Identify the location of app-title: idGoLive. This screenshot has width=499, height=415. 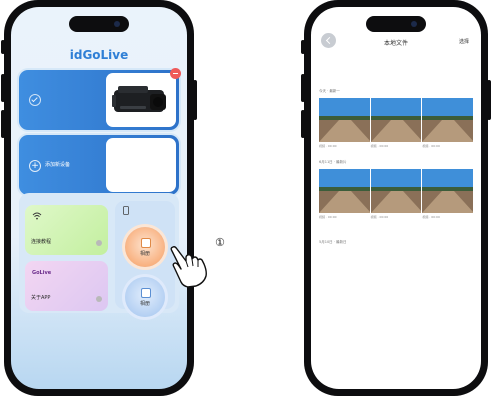
(99, 55).